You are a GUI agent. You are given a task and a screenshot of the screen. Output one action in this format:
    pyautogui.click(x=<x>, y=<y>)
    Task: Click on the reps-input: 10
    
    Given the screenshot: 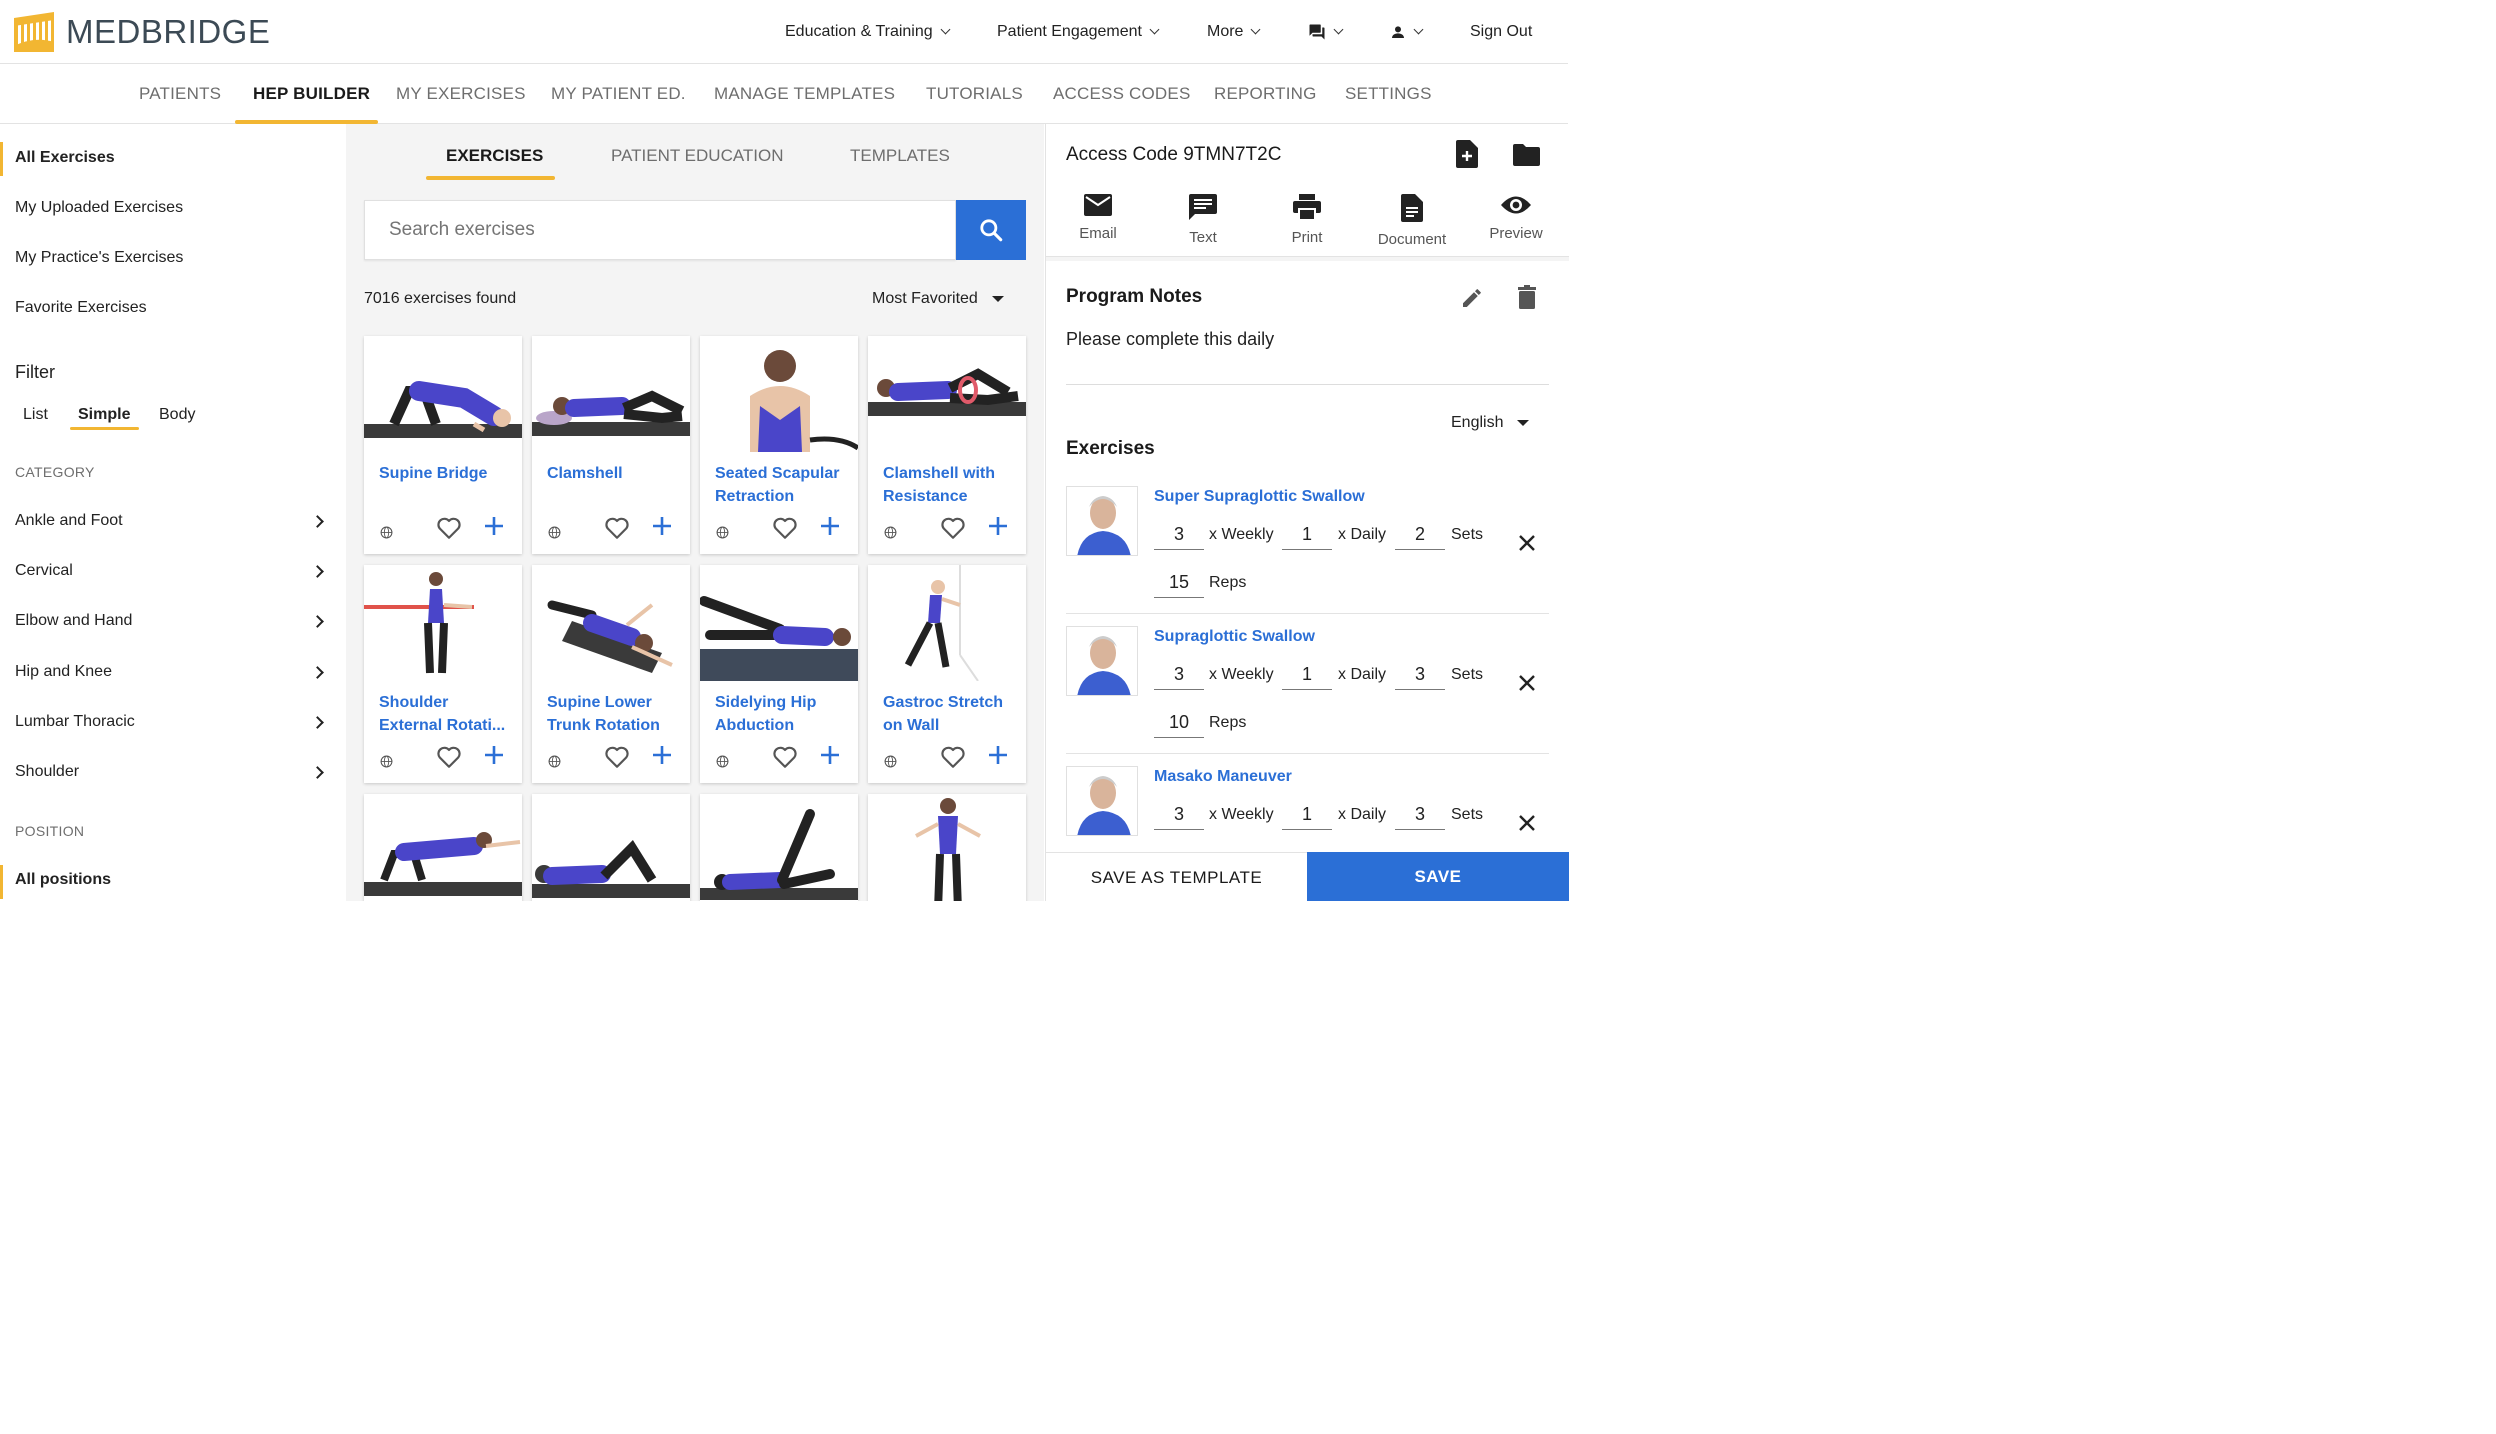 What is the action you would take?
    pyautogui.click(x=1179, y=725)
    